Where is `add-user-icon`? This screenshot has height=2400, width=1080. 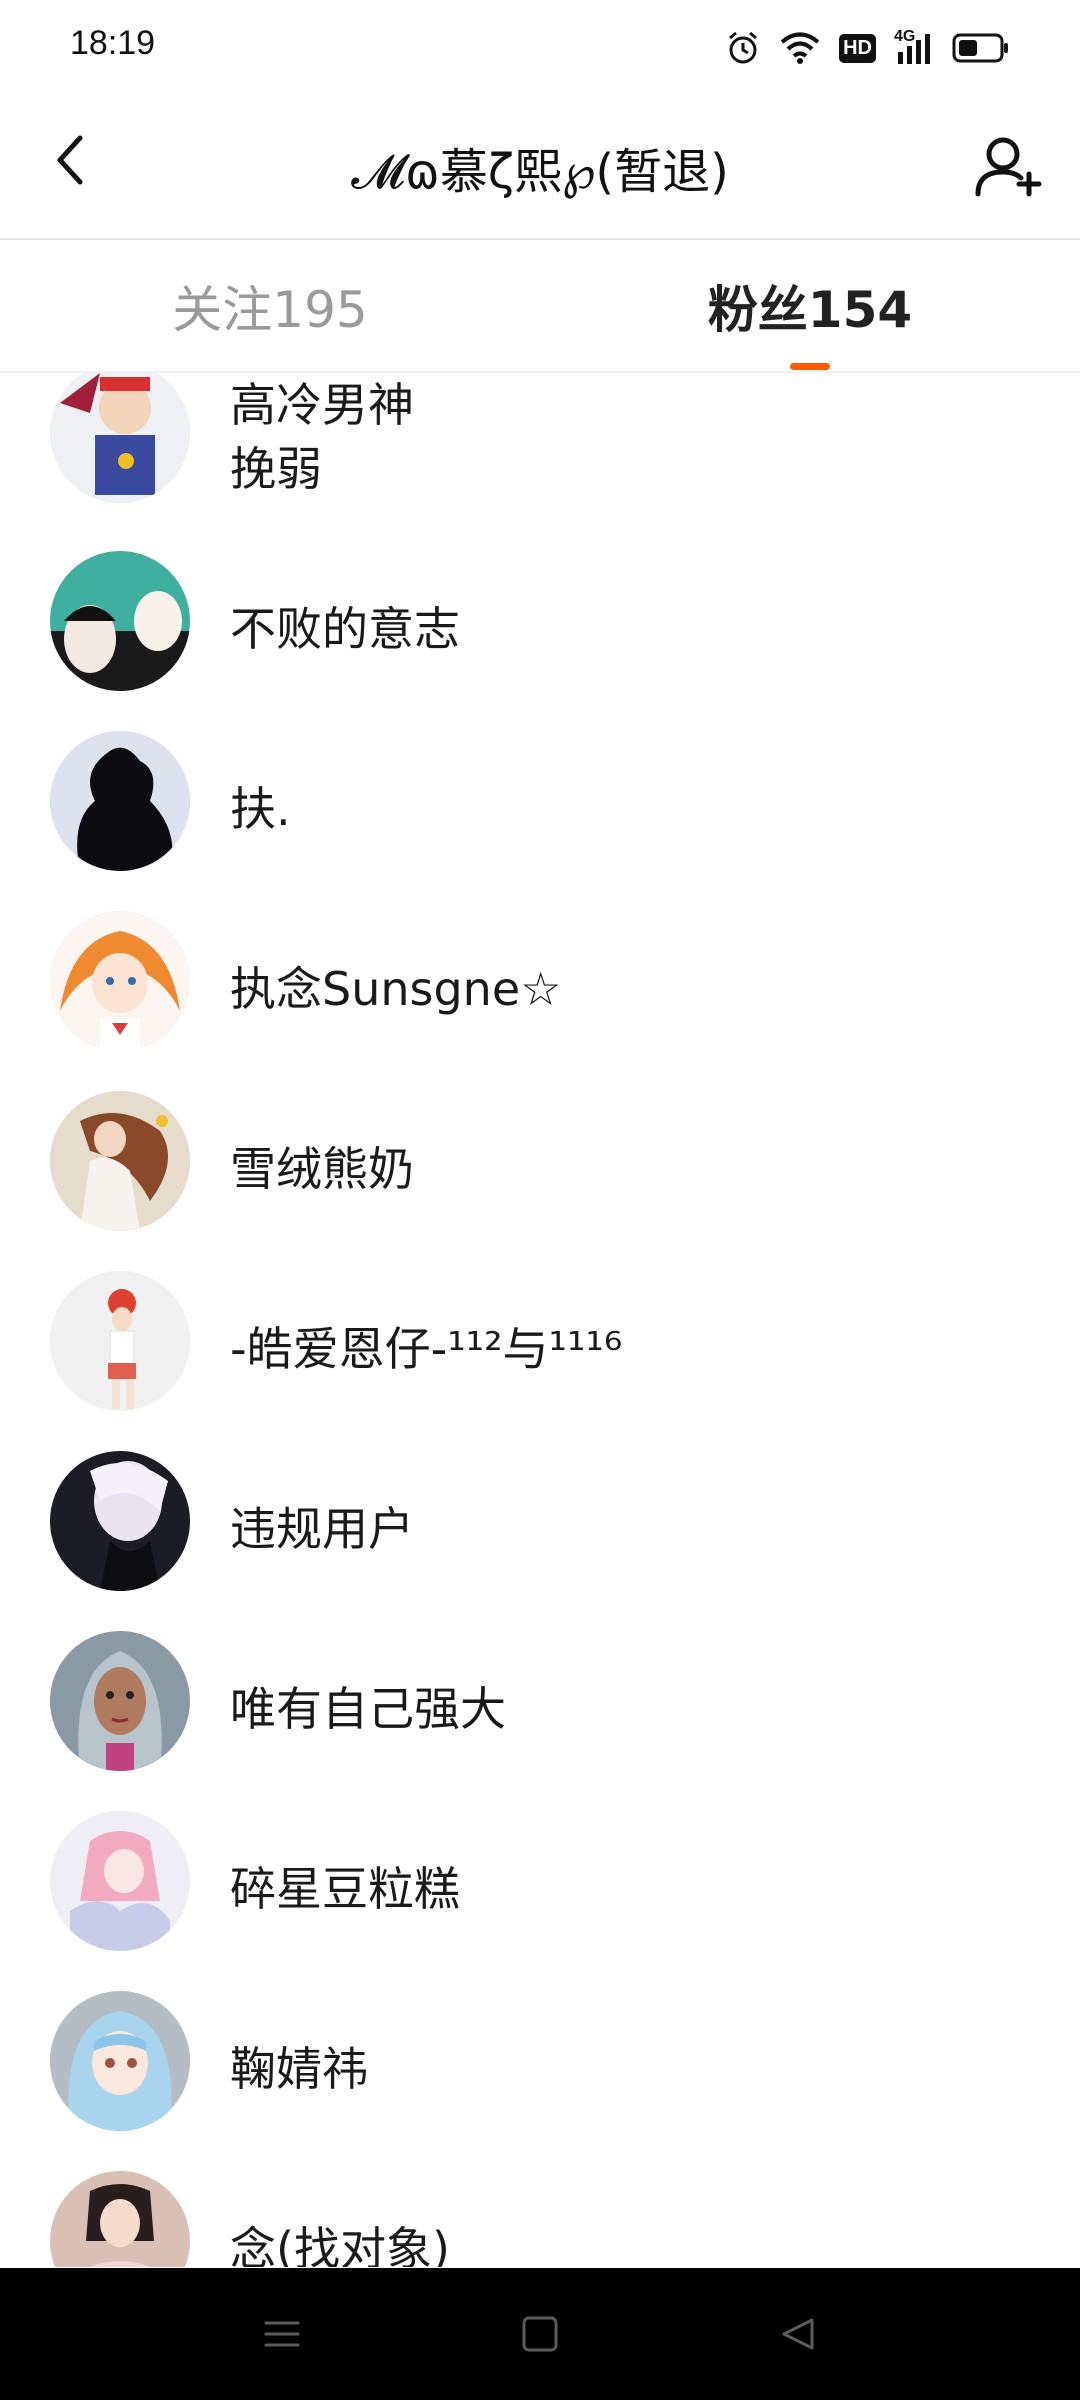 add-user-icon is located at coordinates (1008, 167).